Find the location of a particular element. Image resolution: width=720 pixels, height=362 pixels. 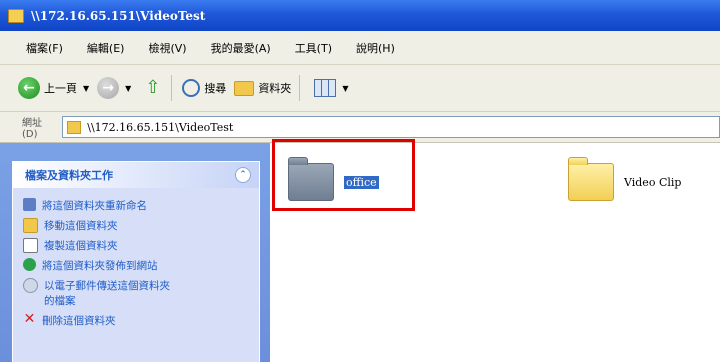

task-label: 以電子郵件傳送這個資料夾的檔案 is located at coordinates (107, 293).